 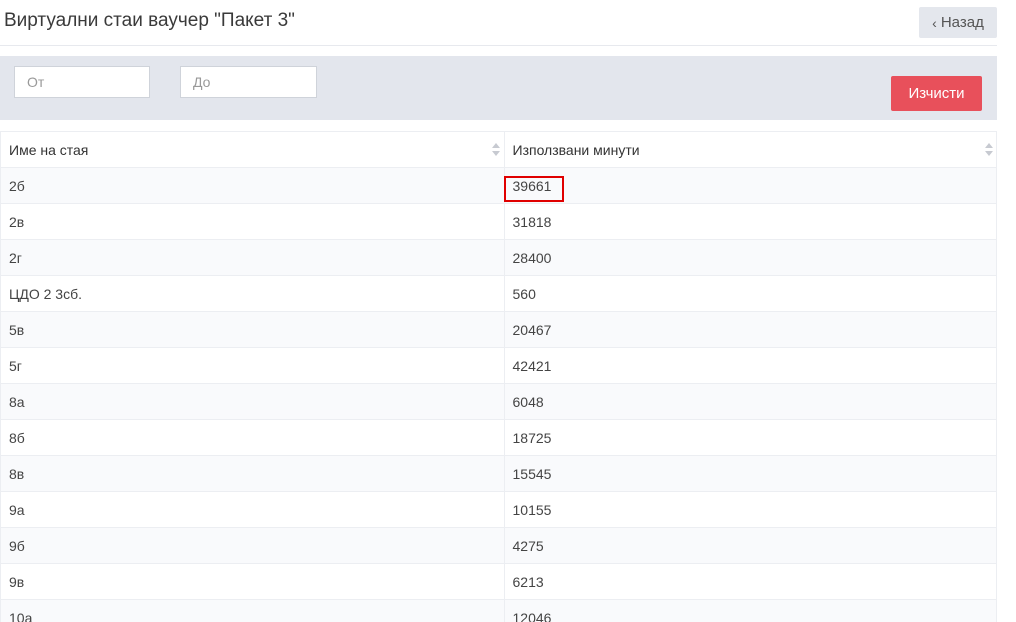 I want to click on date-from-input, so click(x=82, y=82).